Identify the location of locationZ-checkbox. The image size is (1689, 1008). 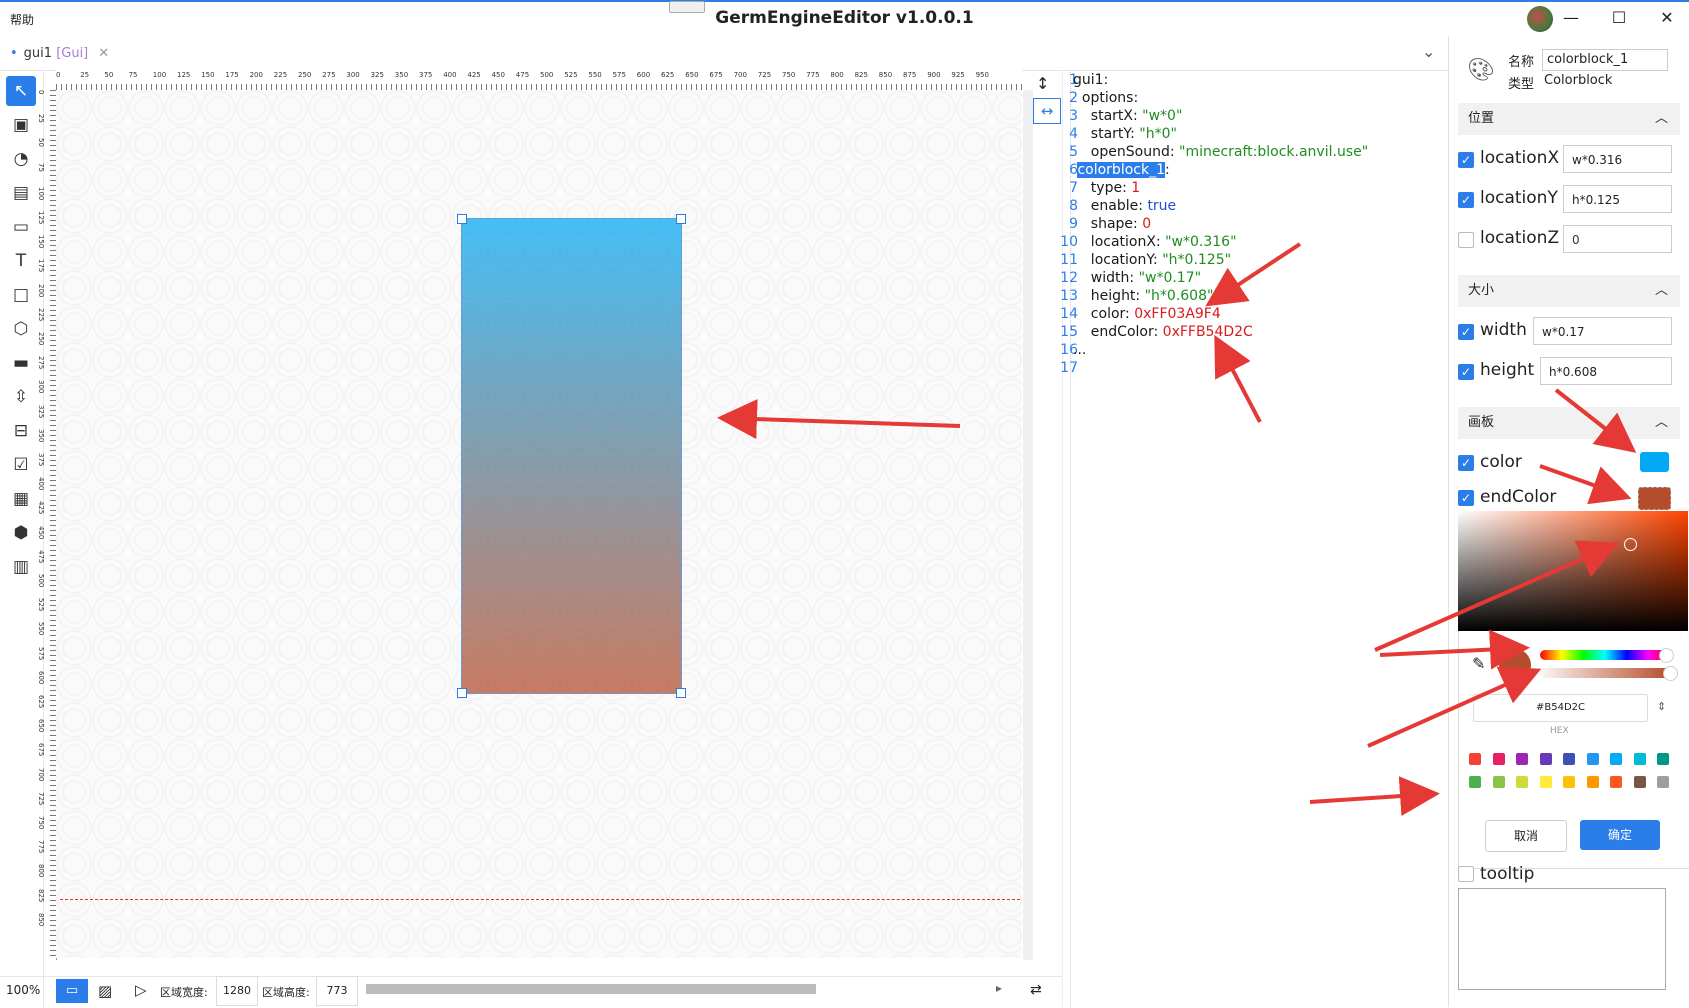
(1466, 240).